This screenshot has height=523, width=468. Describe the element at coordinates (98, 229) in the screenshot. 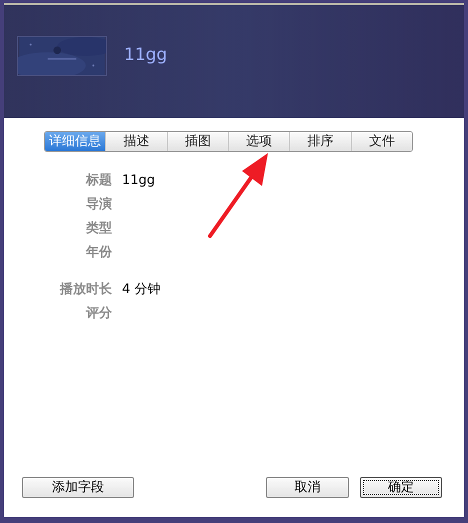

I see `field-label: 类型` at that location.